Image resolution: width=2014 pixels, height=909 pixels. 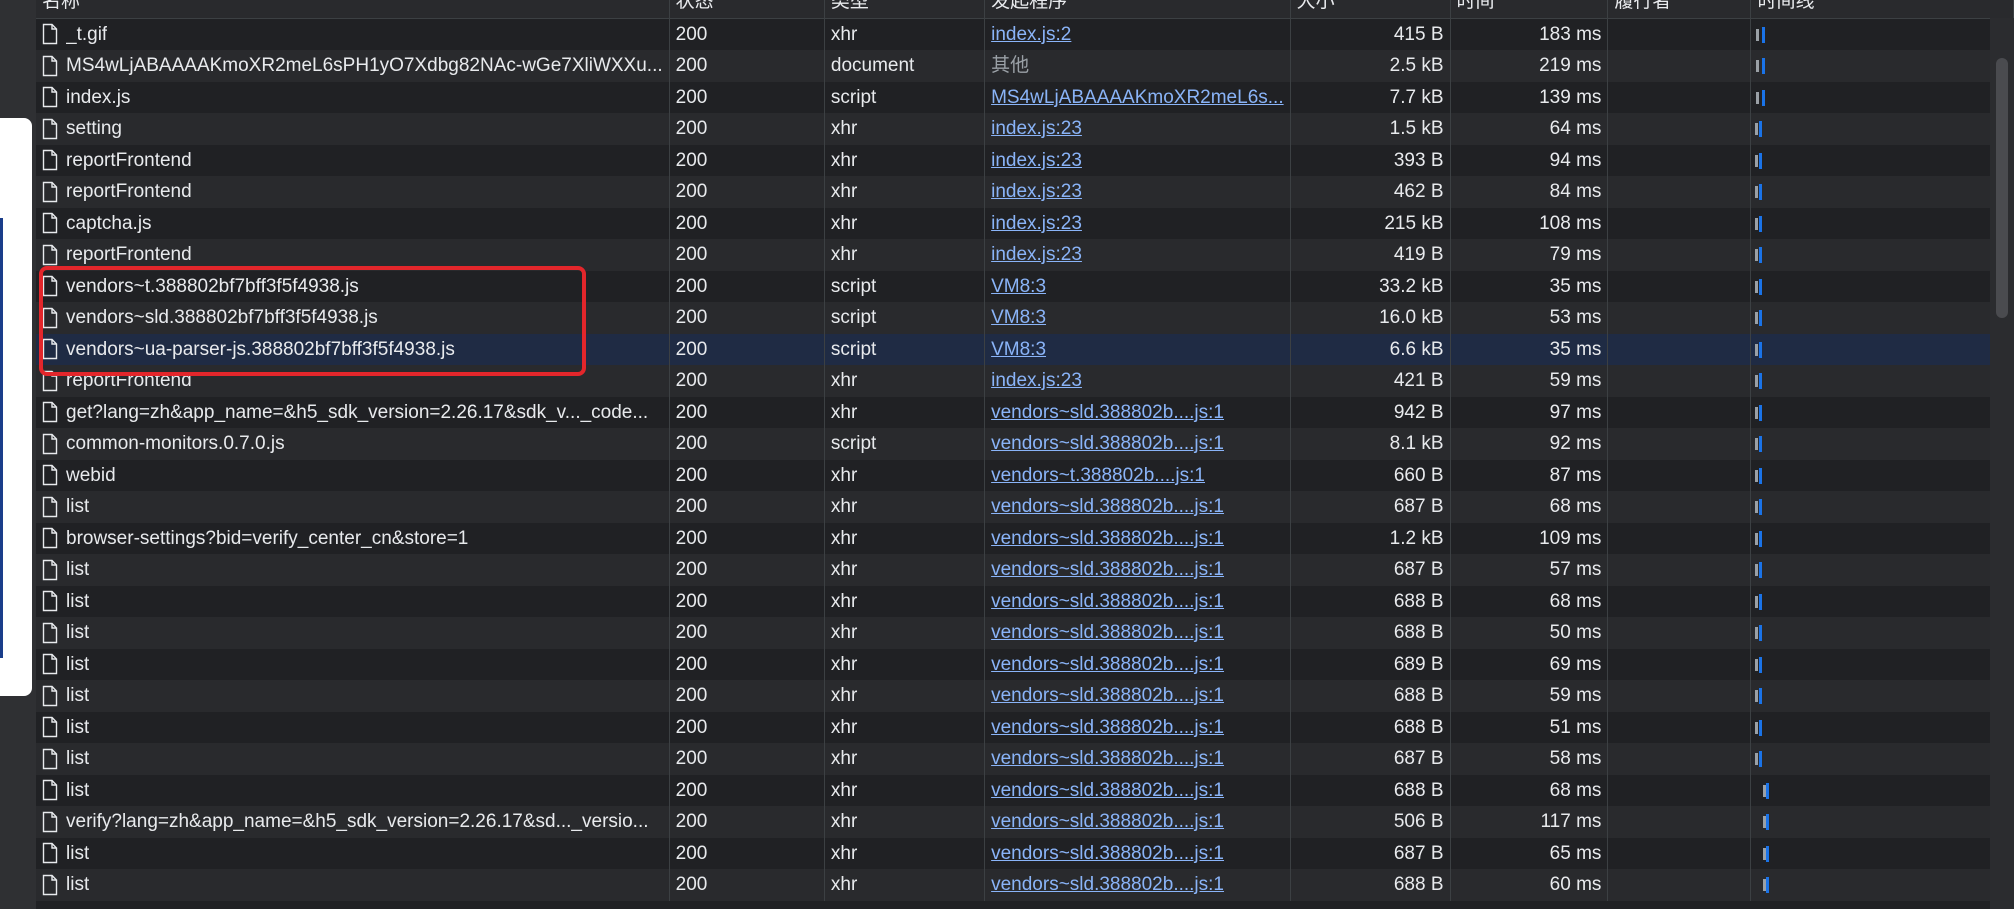 I want to click on vertical-scrollbar, so click(x=2002, y=463).